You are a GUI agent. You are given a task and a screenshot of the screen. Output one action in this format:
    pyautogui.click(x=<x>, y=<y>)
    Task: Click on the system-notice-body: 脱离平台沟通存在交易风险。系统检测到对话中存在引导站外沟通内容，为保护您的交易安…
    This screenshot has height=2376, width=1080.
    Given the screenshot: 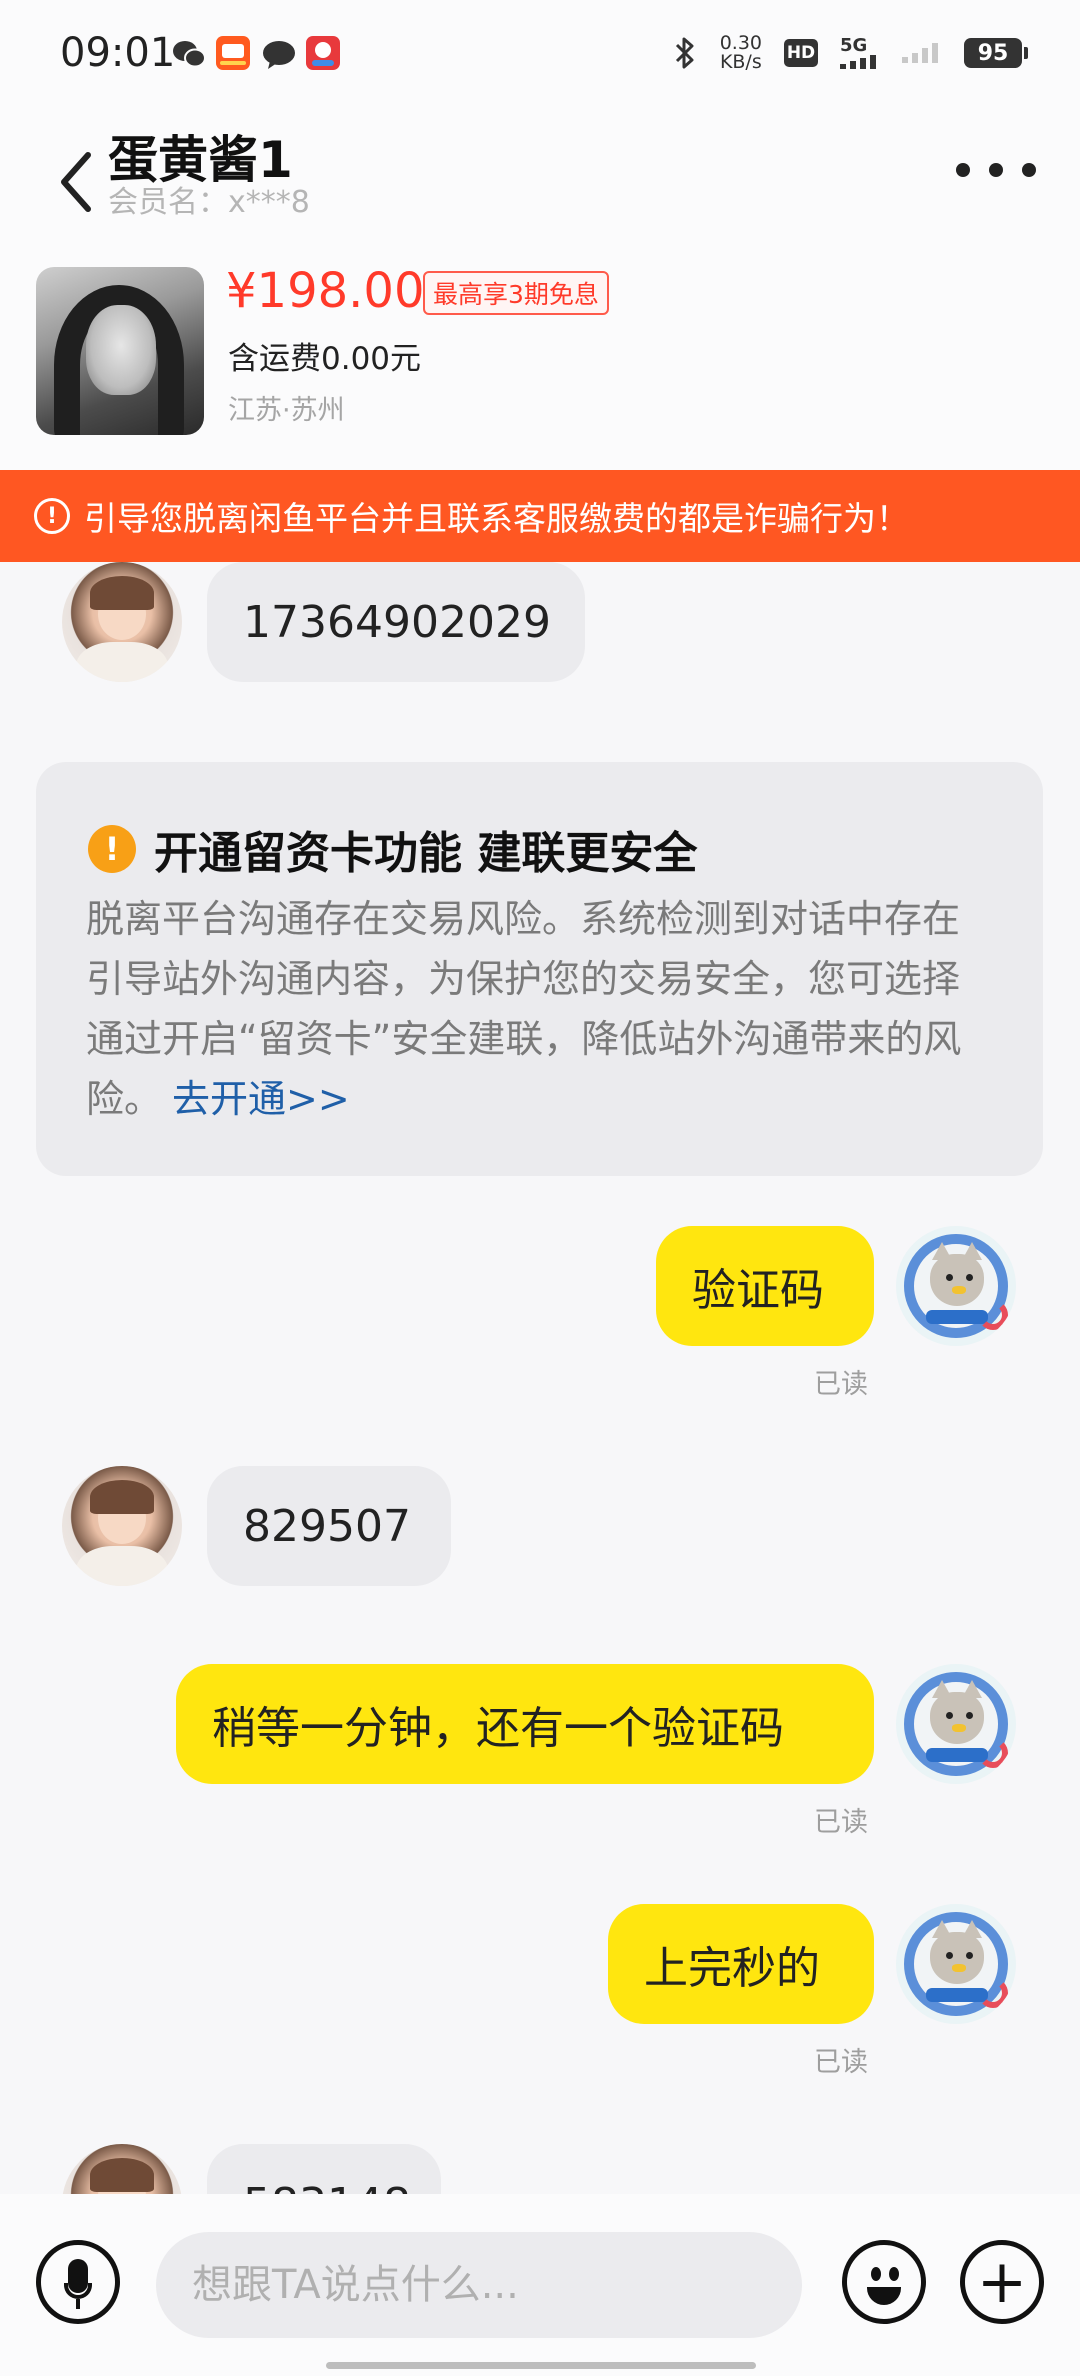 What is the action you would take?
    pyautogui.click(x=536, y=1009)
    